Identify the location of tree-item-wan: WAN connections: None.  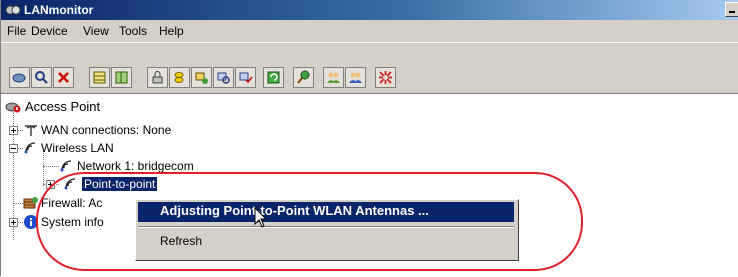
(106, 130).